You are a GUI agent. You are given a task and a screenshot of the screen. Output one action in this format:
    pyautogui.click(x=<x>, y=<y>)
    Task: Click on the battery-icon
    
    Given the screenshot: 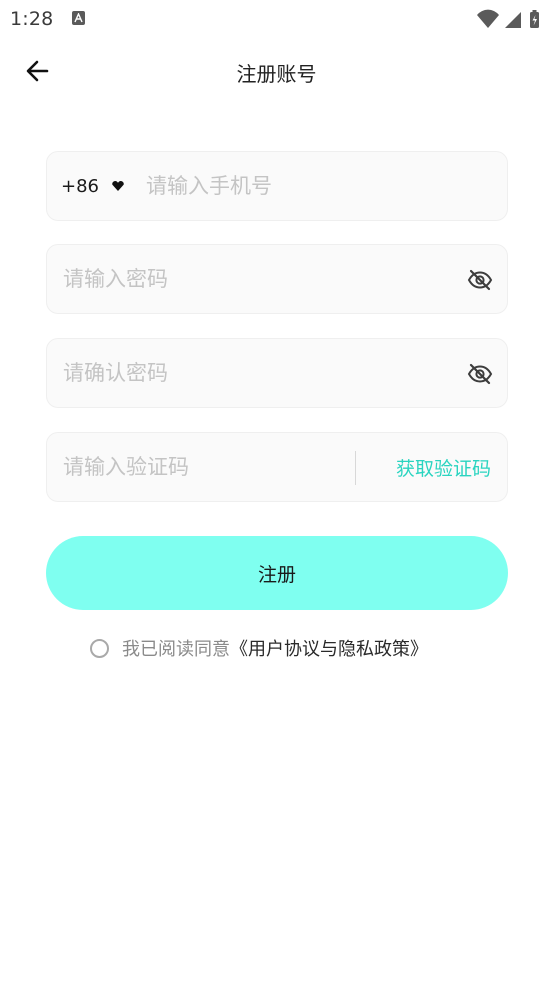 What is the action you would take?
    pyautogui.click(x=534, y=19)
    